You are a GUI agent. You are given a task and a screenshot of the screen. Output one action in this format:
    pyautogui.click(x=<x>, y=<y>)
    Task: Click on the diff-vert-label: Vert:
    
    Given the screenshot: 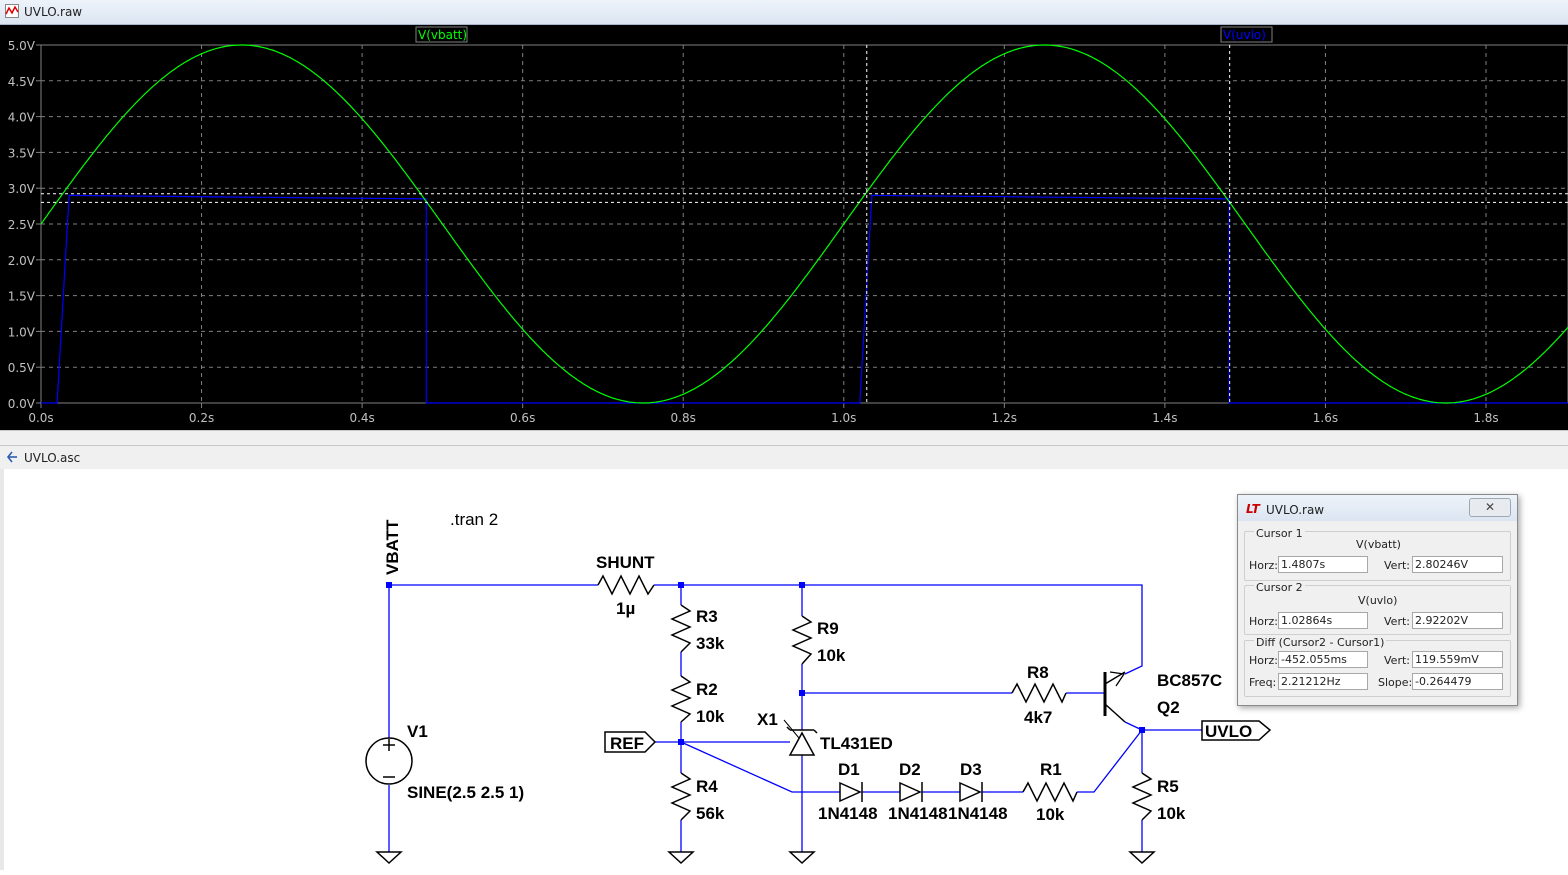 What is the action you would take?
    pyautogui.click(x=1397, y=660)
    